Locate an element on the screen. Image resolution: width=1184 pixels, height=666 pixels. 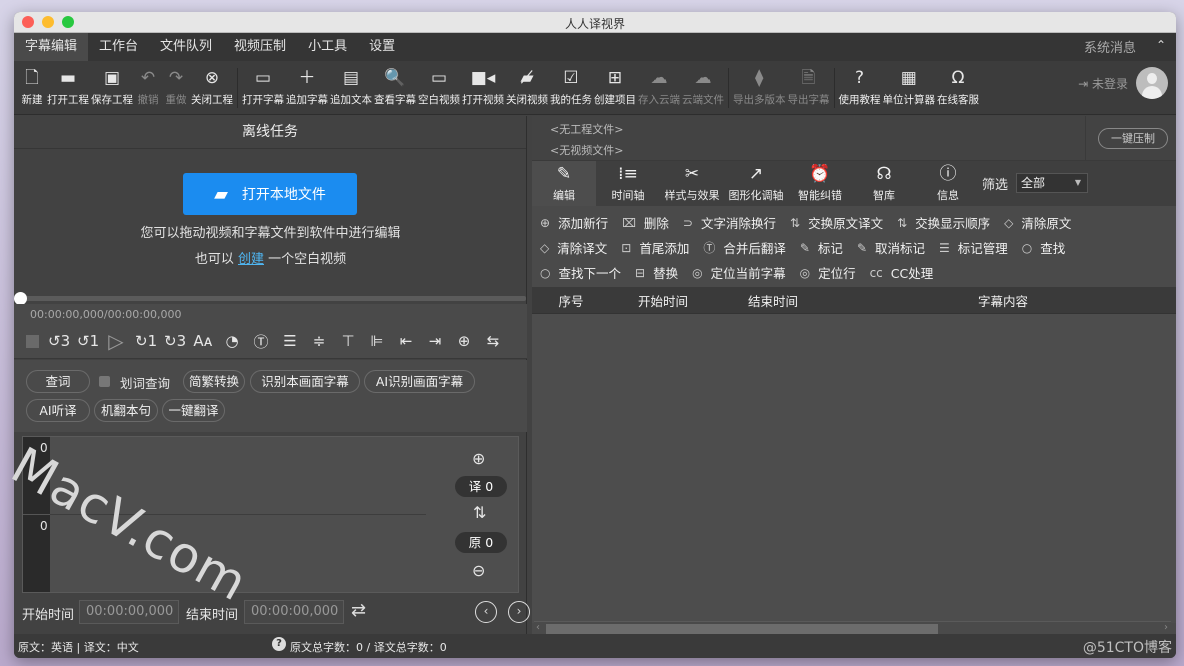
menu-subtitle-edit: 字幕编辑 is located at coordinates (51, 47).